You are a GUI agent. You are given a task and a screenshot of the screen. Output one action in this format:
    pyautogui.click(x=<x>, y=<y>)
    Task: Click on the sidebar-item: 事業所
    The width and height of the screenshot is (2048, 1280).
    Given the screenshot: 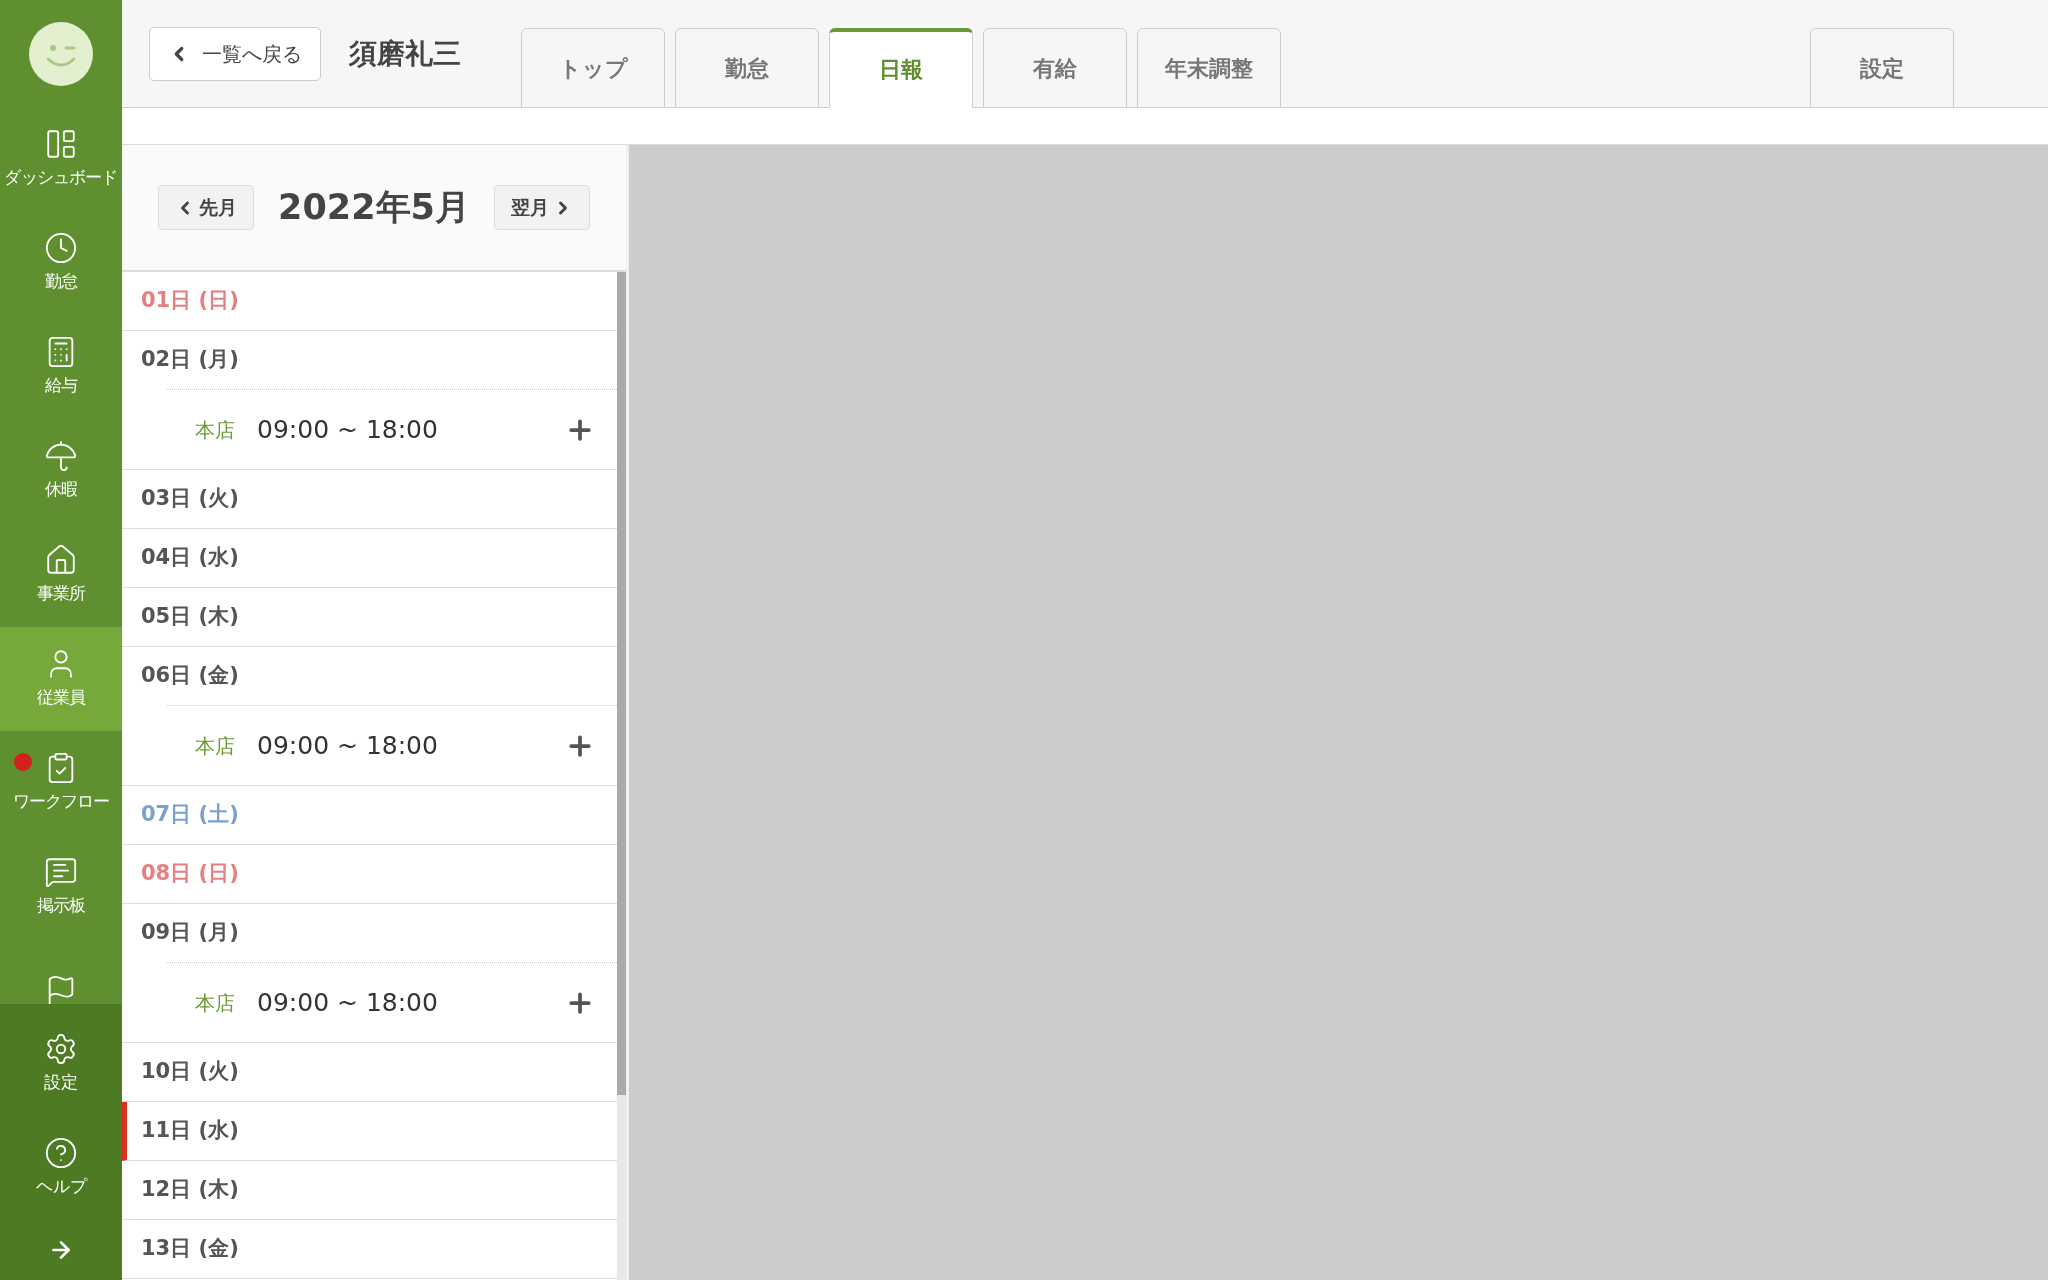 What is the action you would take?
    pyautogui.click(x=61, y=575)
    